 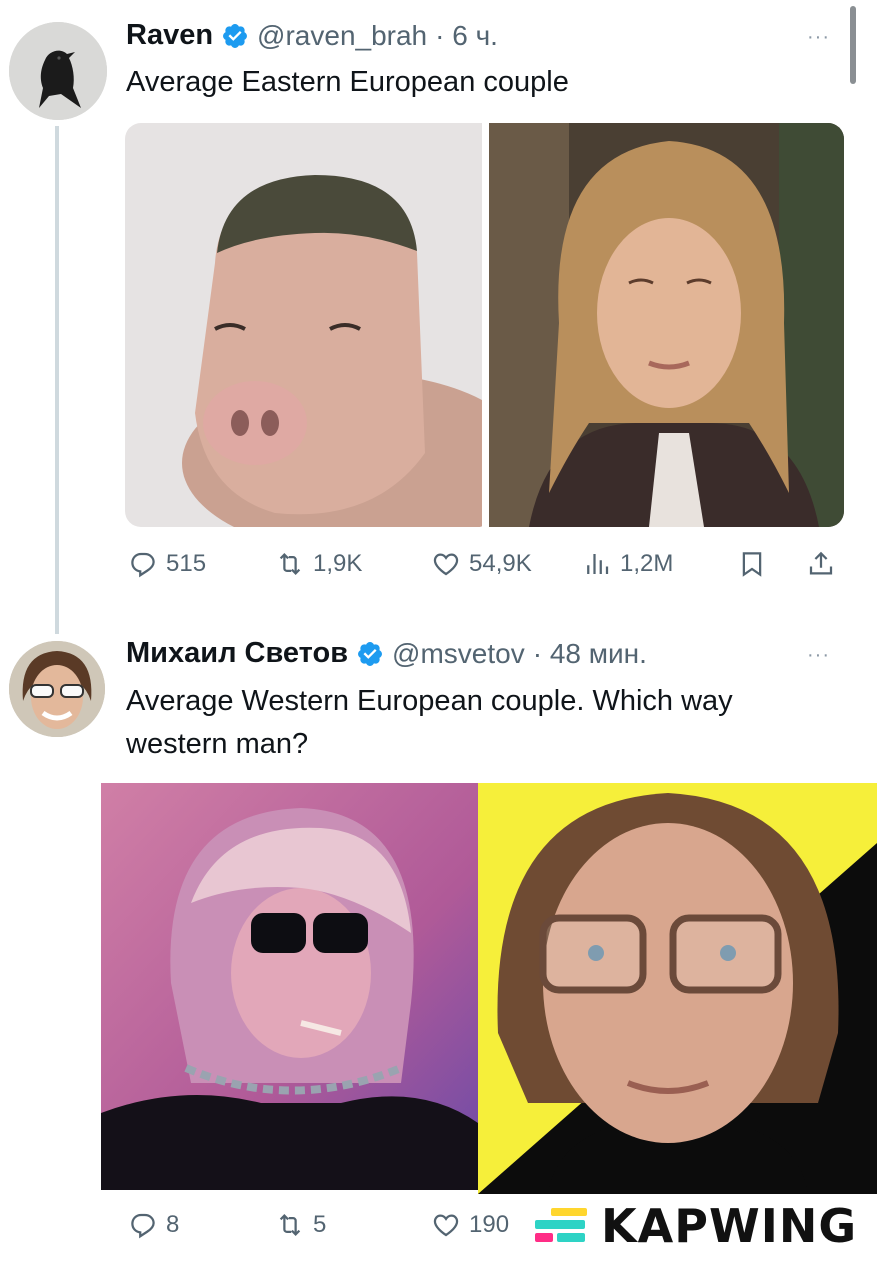 What do you see at coordinates (590, 654) in the screenshot?
I see `tweet-time: · 48 мин.` at bounding box center [590, 654].